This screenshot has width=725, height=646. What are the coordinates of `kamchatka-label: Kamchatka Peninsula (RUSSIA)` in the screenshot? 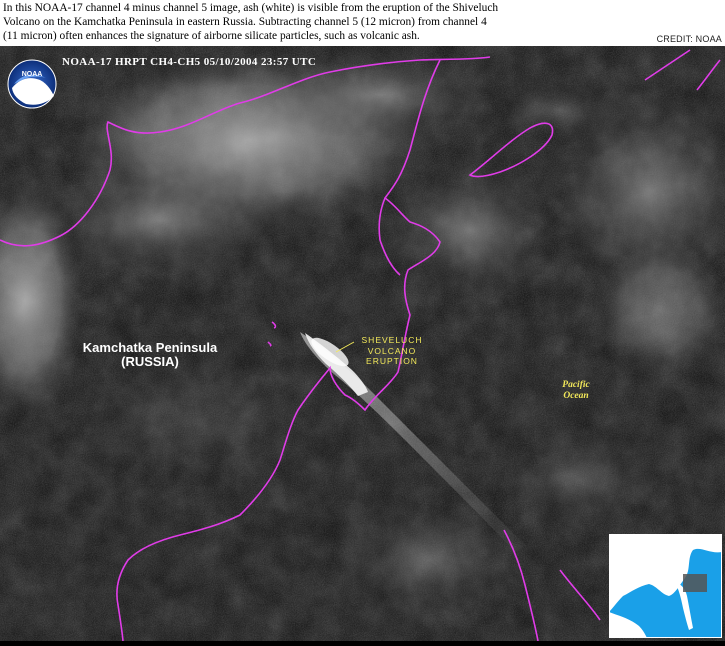 It's located at (150, 355).